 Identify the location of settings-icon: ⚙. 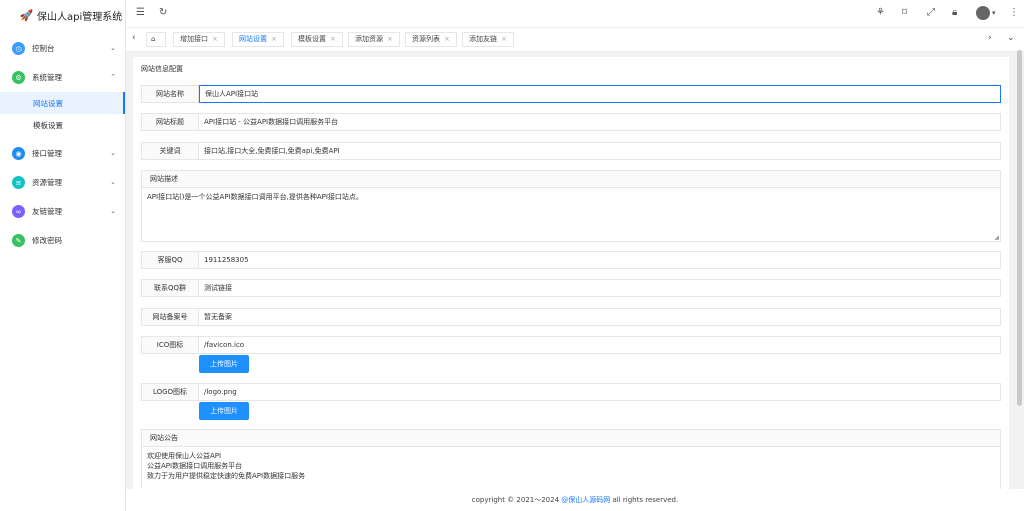
(18, 77).